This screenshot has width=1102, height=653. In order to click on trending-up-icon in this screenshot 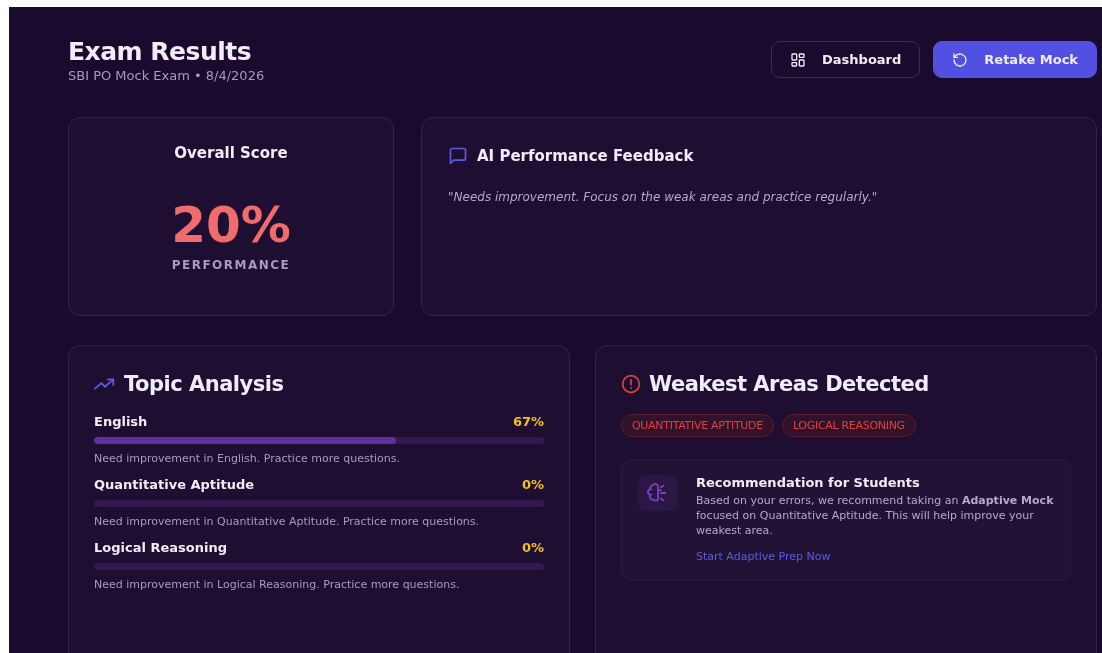, I will do `click(105, 384)`.